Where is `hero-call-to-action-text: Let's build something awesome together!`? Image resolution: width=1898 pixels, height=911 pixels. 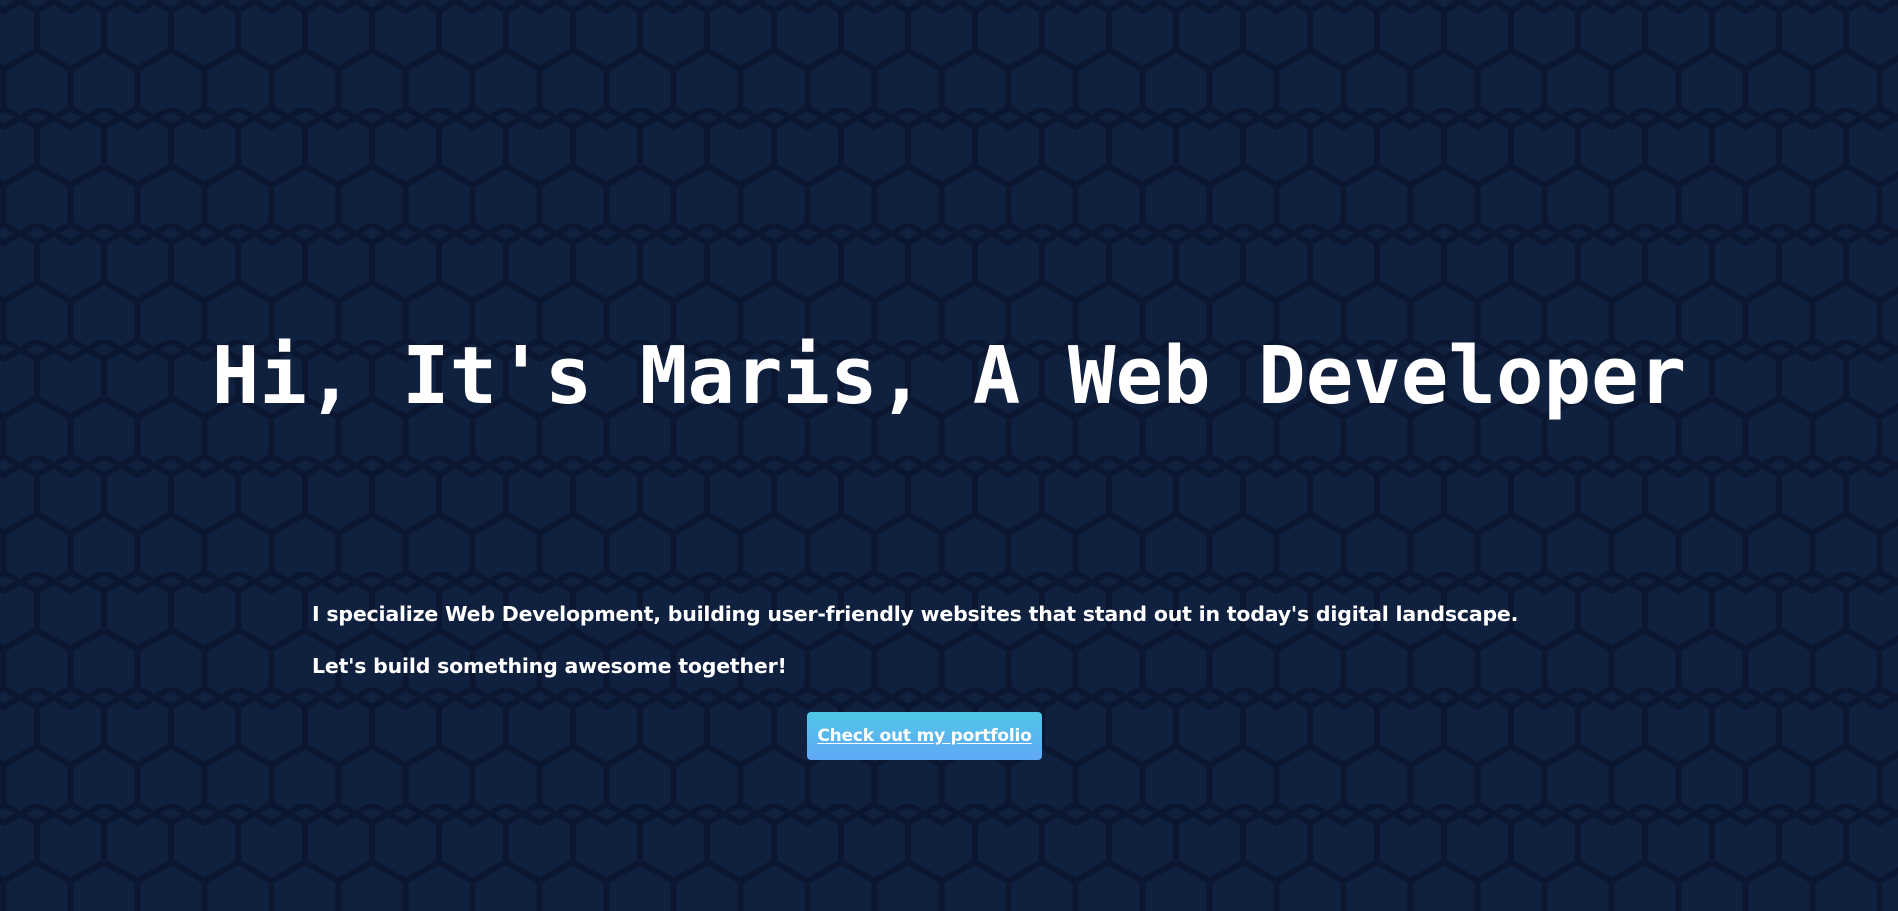 hero-call-to-action-text: Let's build something awesome together! is located at coordinates (549, 666).